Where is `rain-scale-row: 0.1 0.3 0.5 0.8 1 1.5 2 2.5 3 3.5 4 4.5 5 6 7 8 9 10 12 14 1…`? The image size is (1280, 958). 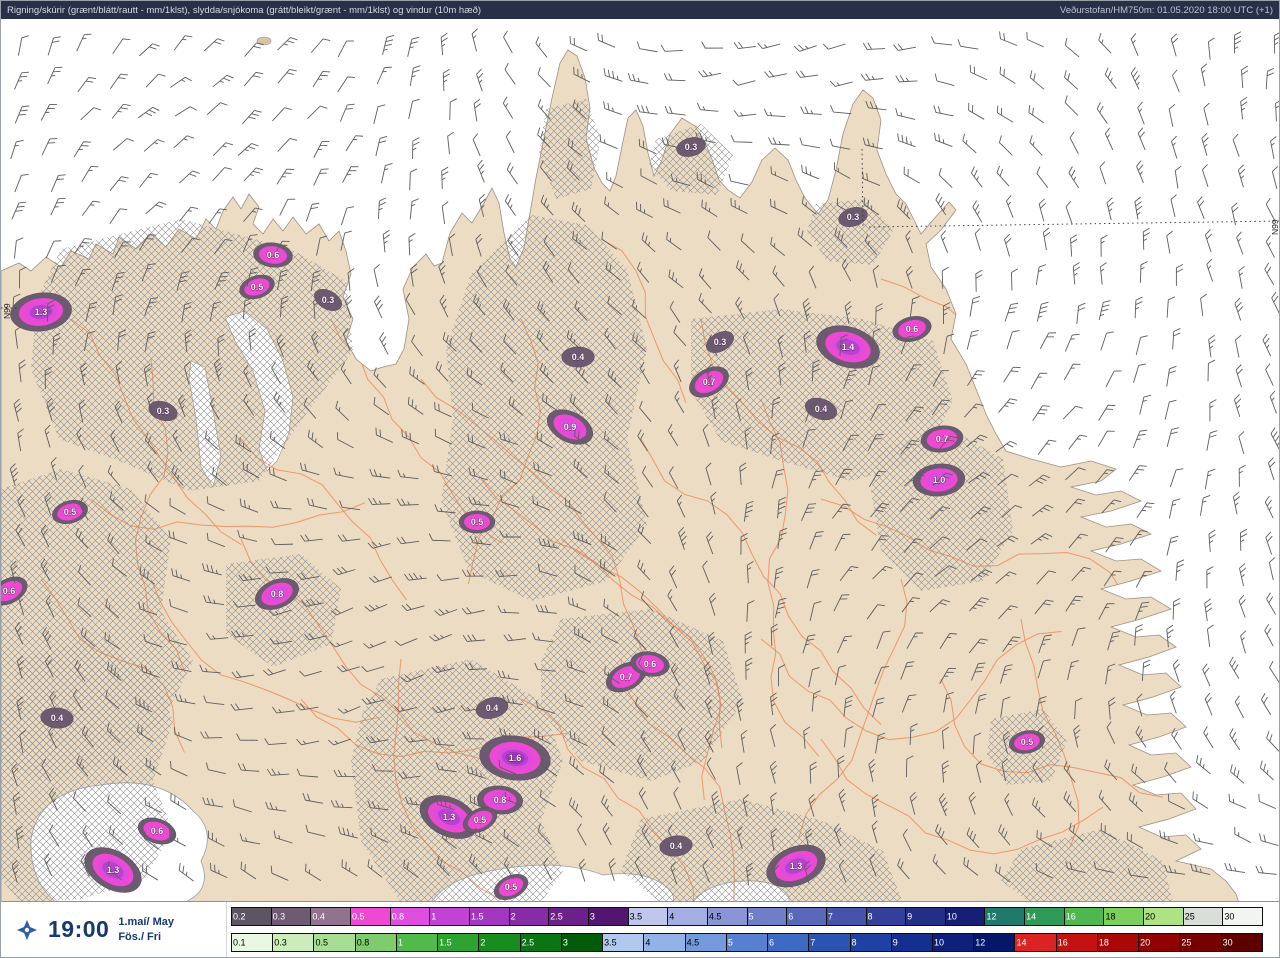 rain-scale-row: 0.1 0.3 0.5 0.8 1 1.5 2 2.5 3 3.5 4 4.5 5 6 7 8 9 10 12 14 1… is located at coordinates (747, 942).